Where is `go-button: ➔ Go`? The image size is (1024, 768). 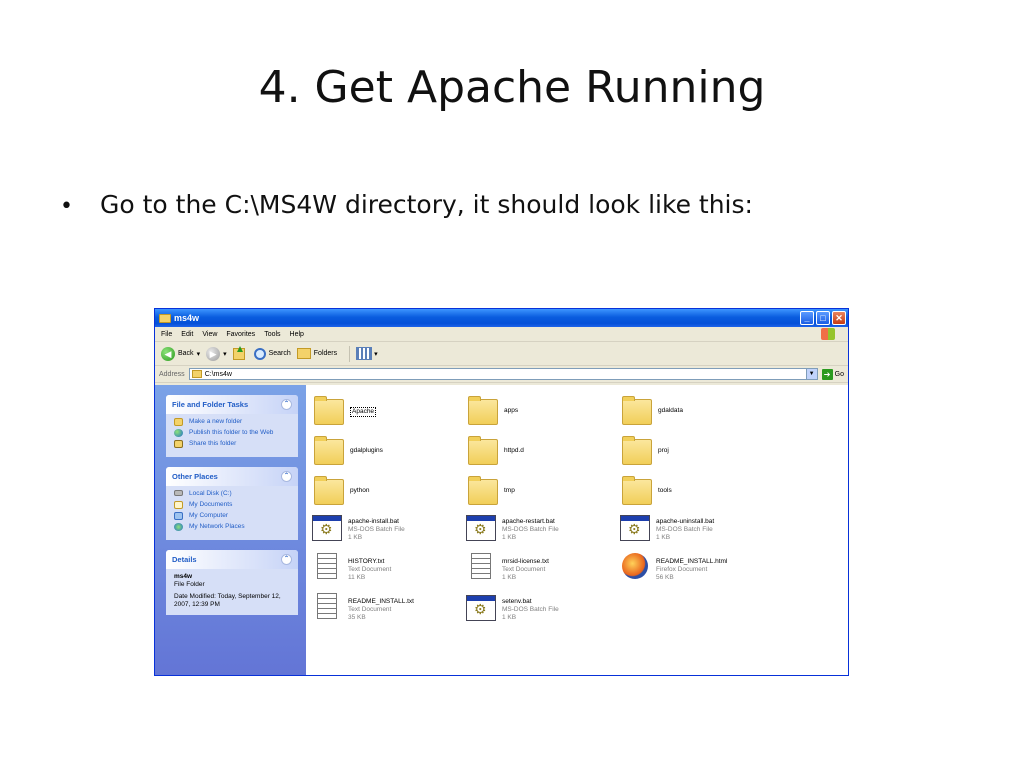
go-button: ➔ Go is located at coordinates (832, 374).